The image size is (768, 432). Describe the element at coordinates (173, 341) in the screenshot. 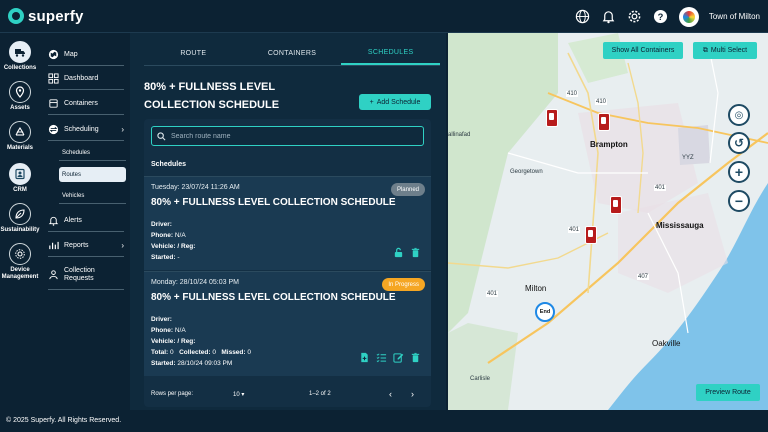

I see `vehicle-field: Vehicle: / Reg:` at that location.